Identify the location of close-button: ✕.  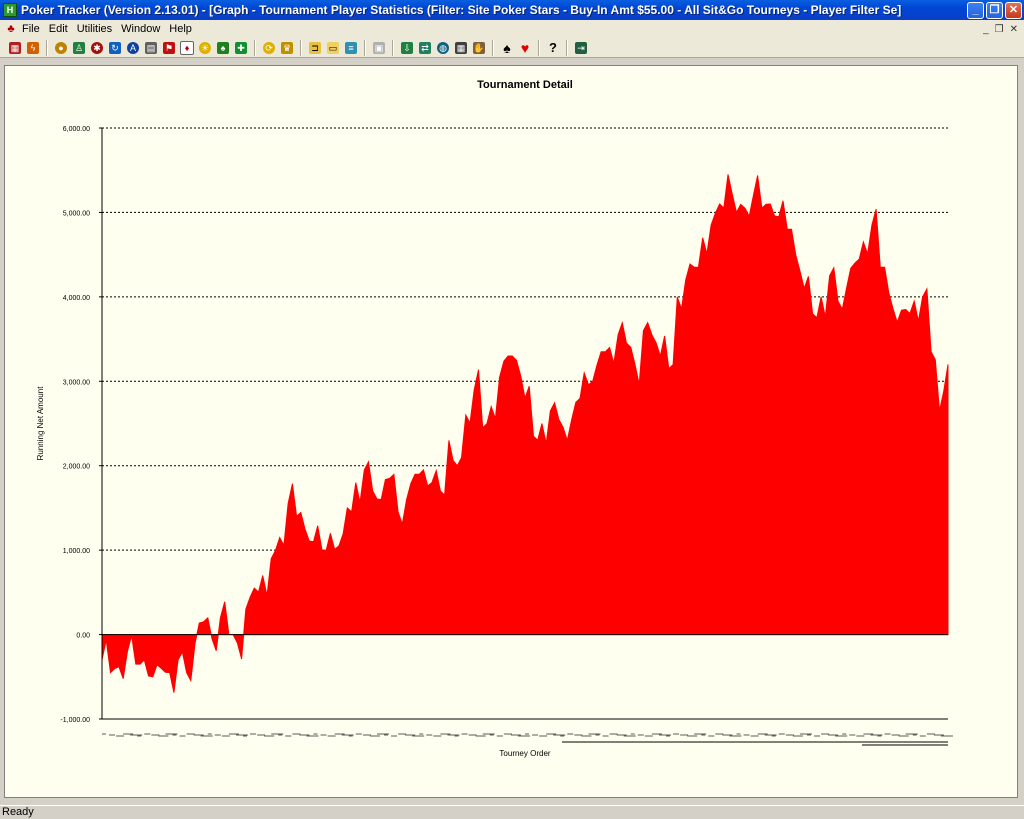
(1013, 10).